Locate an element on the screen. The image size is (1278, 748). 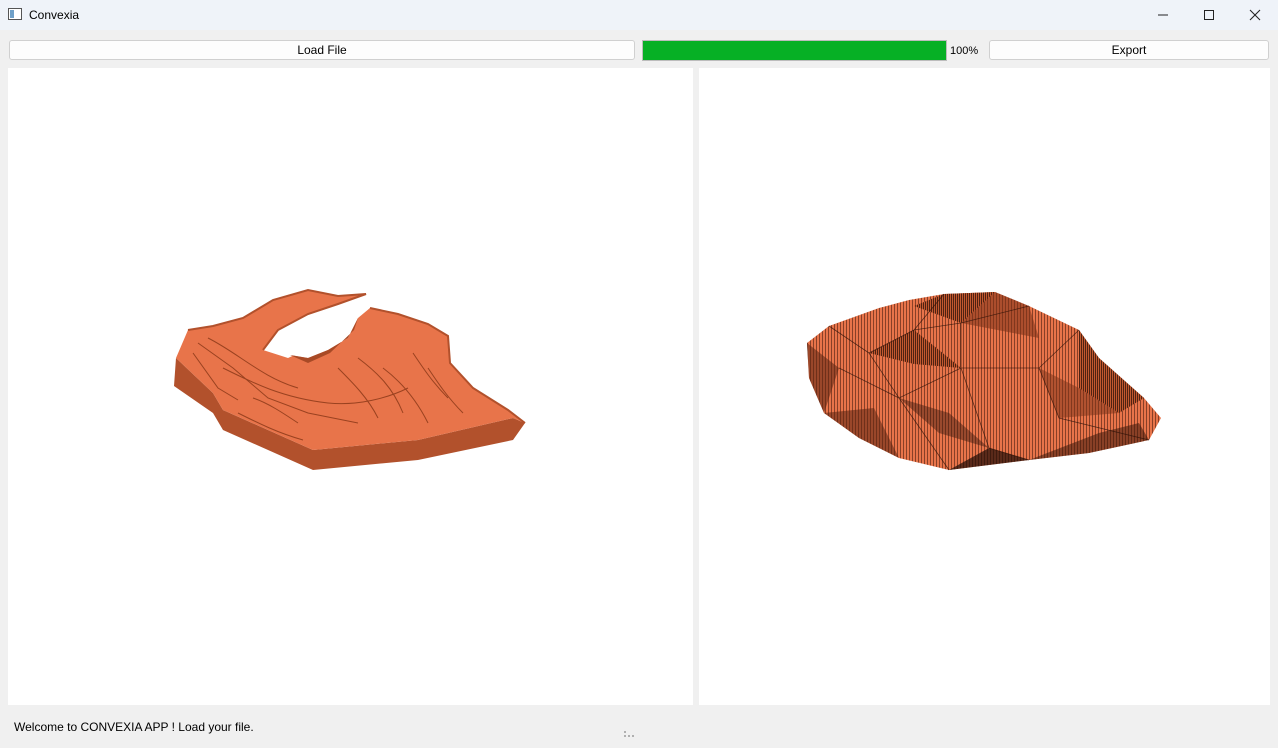
minimize-button is located at coordinates (1163, 15).